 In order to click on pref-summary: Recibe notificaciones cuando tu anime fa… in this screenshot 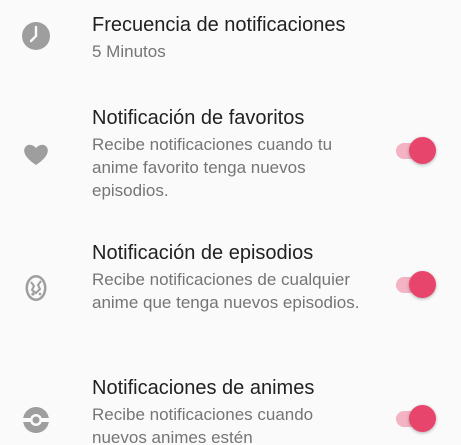, I will do `click(212, 167)`.